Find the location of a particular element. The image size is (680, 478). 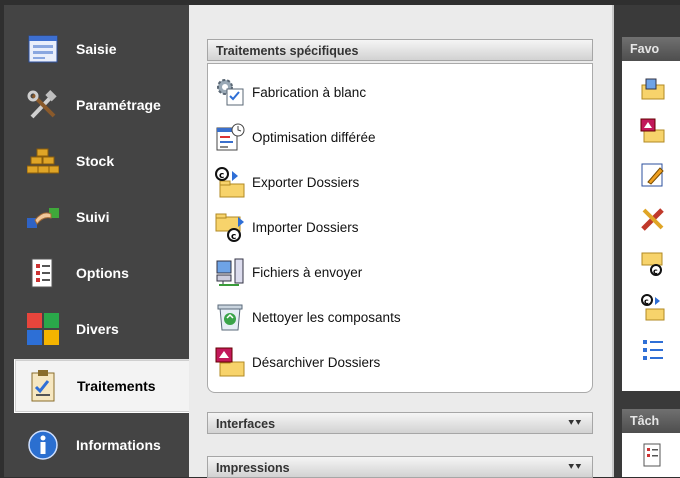

nav-item-informations: Informations is located at coordinates (101, 445).